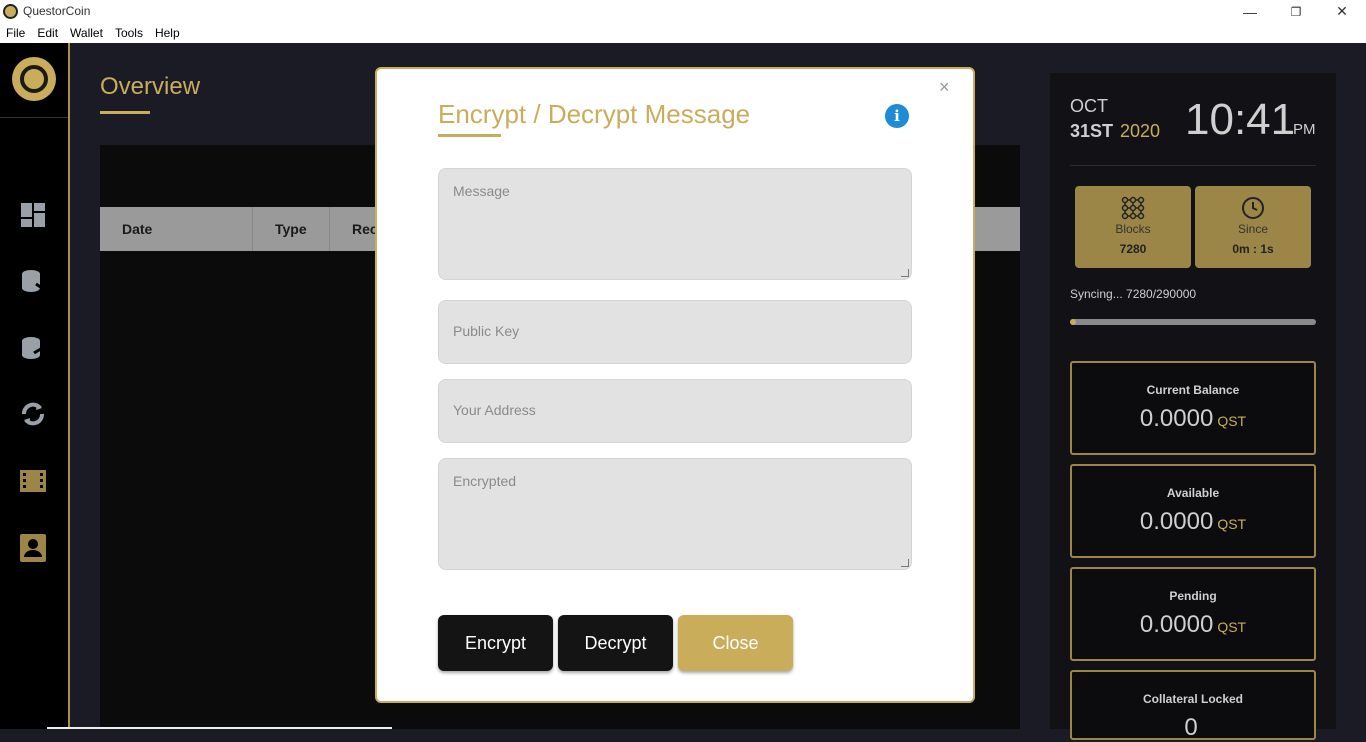  I want to click on public-key-placeholder: Public Key, so click(486, 331).